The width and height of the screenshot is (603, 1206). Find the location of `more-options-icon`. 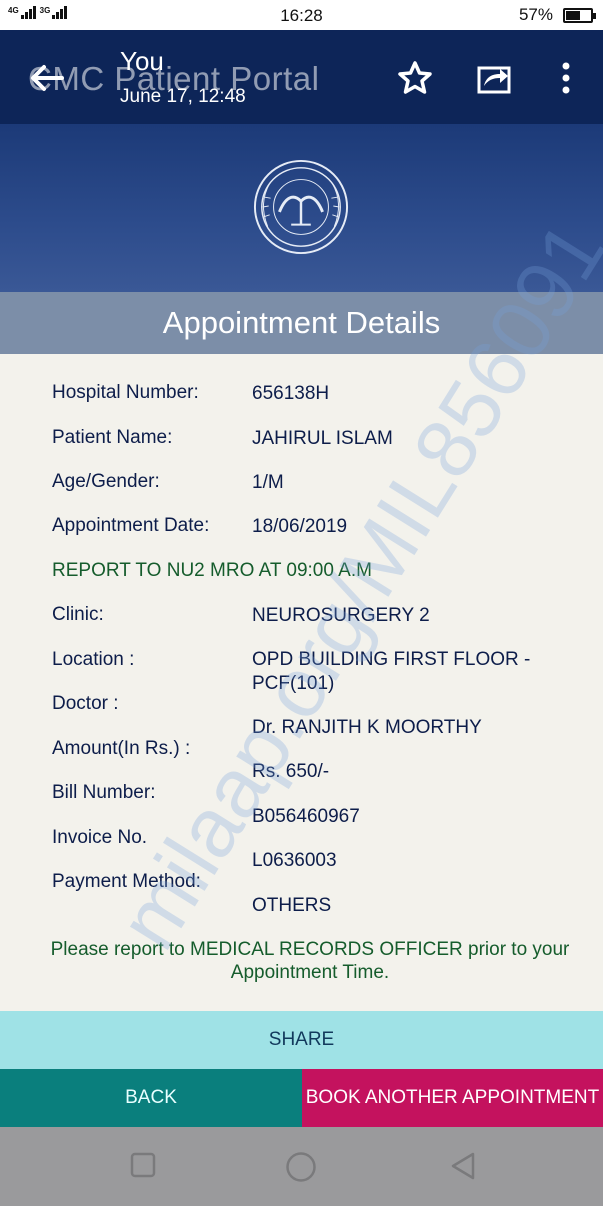

more-options-icon is located at coordinates (566, 78).